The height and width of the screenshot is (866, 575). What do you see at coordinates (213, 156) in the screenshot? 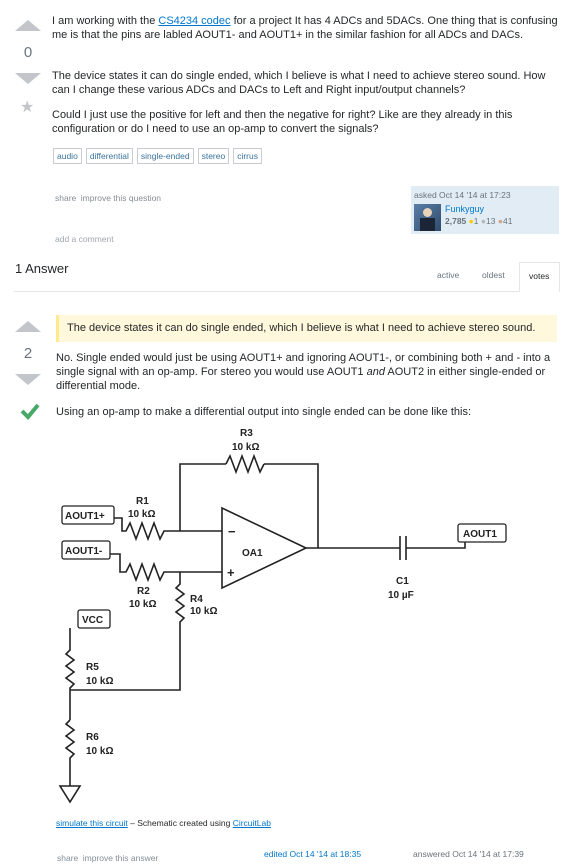
I see `tag-stereo: stereo` at bounding box center [213, 156].